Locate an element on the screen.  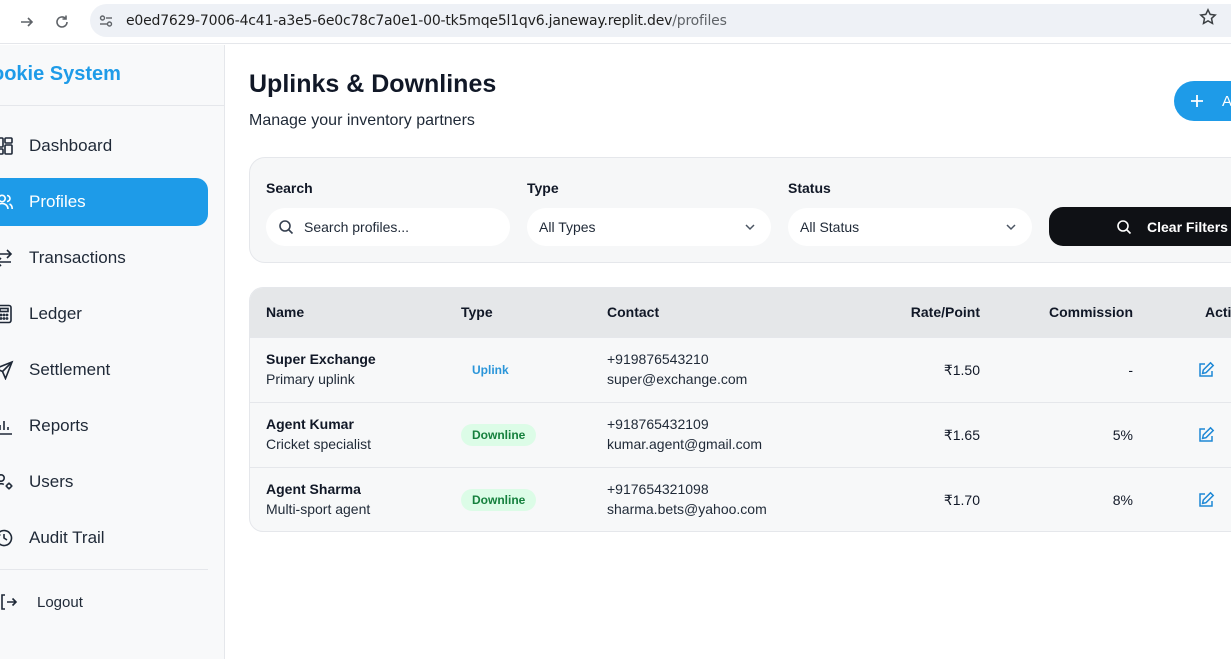
forward-icon is located at coordinates (27, 22).